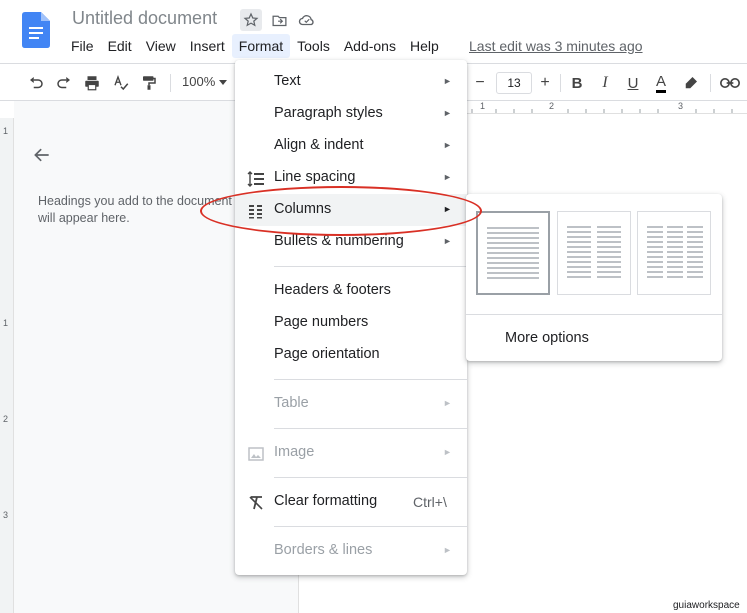 This screenshot has width=747, height=613. Describe the element at coordinates (161, 46) in the screenshot. I see `menu-view: View` at that location.